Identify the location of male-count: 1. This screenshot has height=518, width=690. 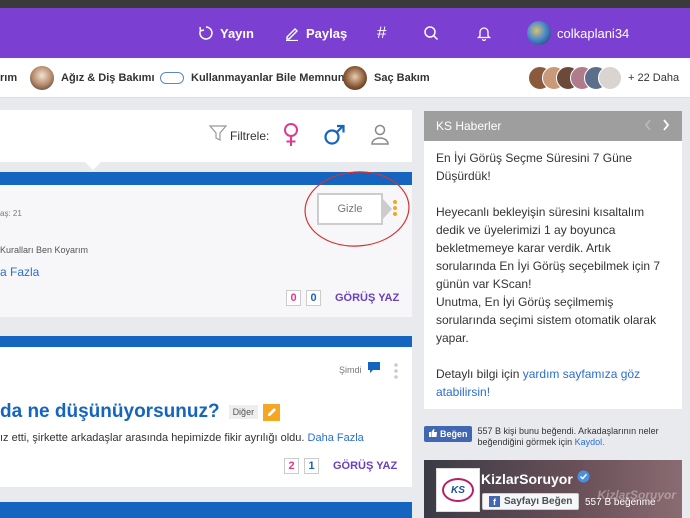
(311, 466).